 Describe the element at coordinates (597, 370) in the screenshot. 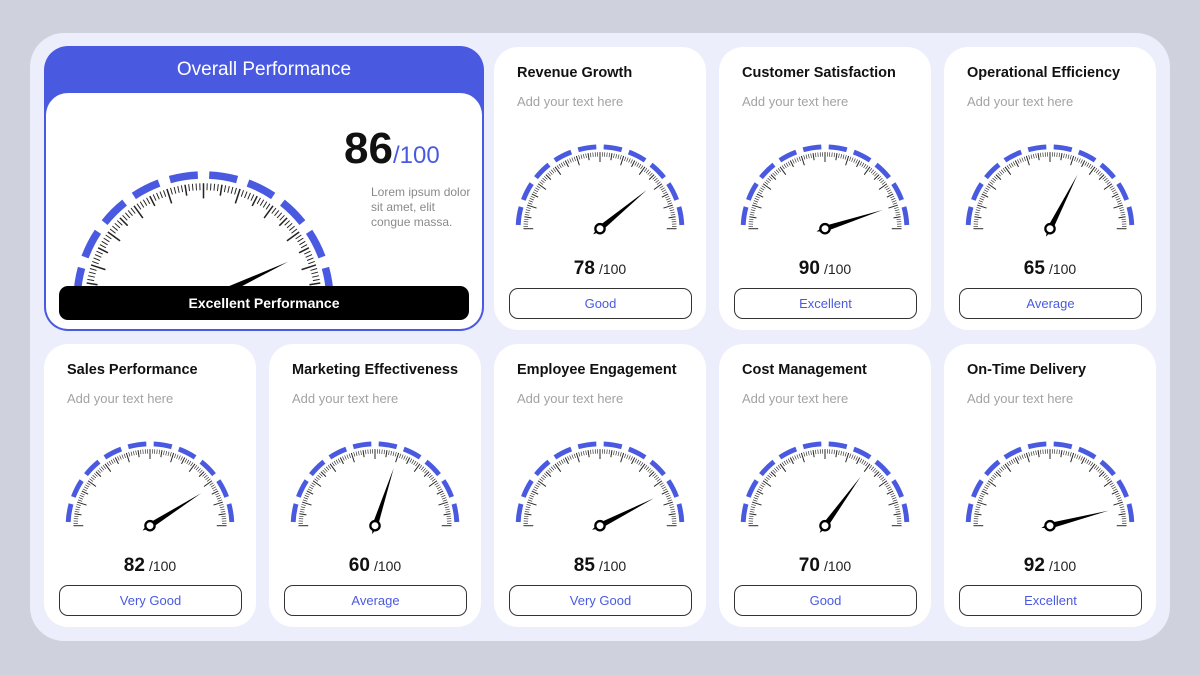

I see `card-title: Employee Engagement` at that location.